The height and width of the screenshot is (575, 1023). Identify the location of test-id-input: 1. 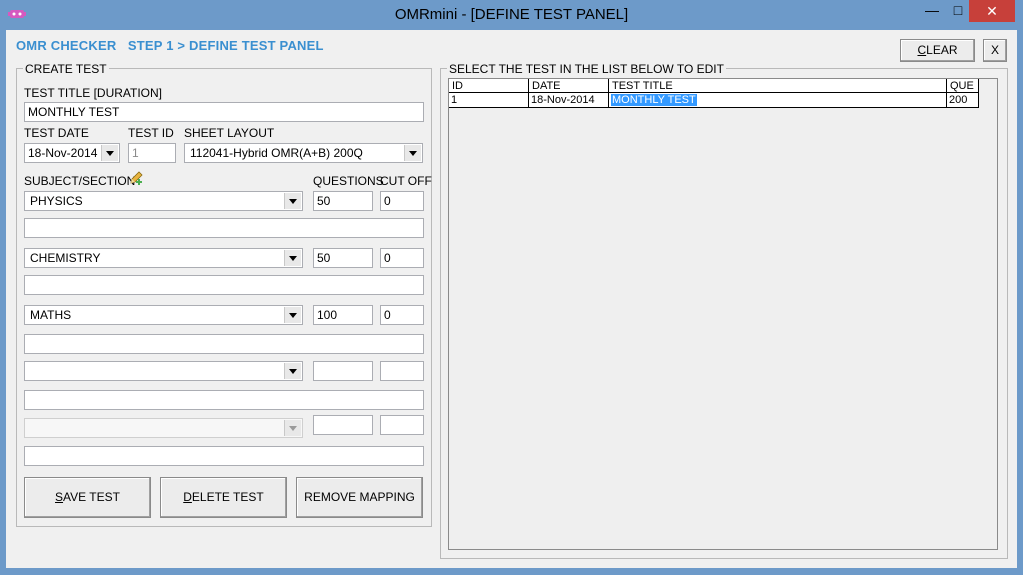
(152, 153).